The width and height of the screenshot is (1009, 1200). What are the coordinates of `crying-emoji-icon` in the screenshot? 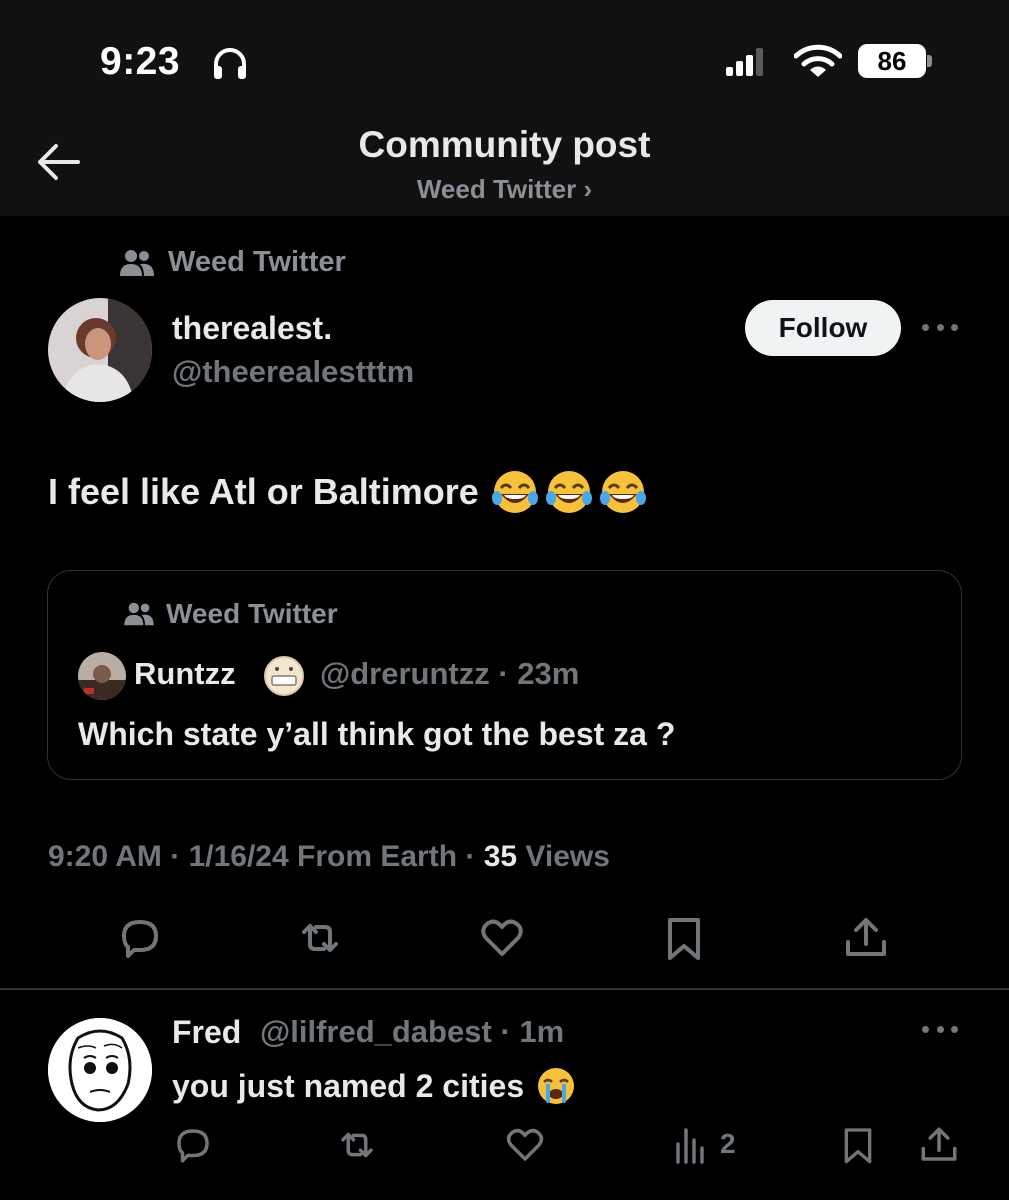 It's located at (556, 1086).